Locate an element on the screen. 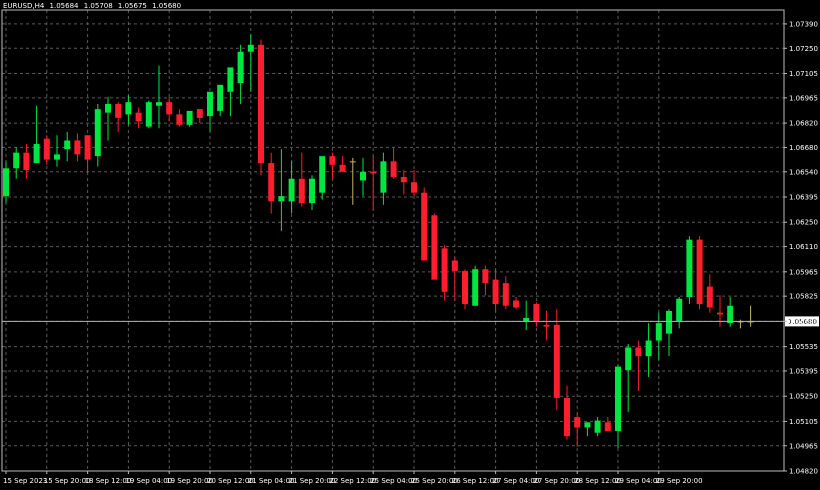 The height and width of the screenshot is (490, 820). x-tick-label: 29 Sep 20:00 is located at coordinates (679, 481).